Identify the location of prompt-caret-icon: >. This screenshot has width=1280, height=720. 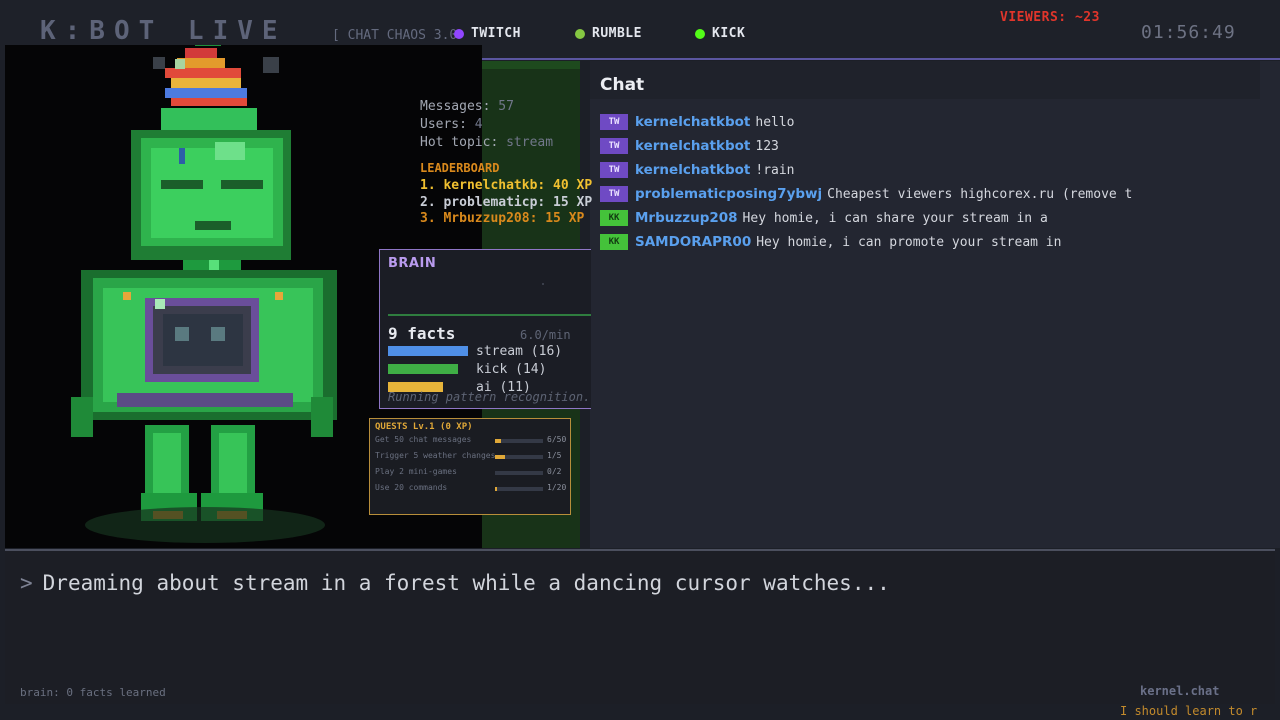
(26, 583).